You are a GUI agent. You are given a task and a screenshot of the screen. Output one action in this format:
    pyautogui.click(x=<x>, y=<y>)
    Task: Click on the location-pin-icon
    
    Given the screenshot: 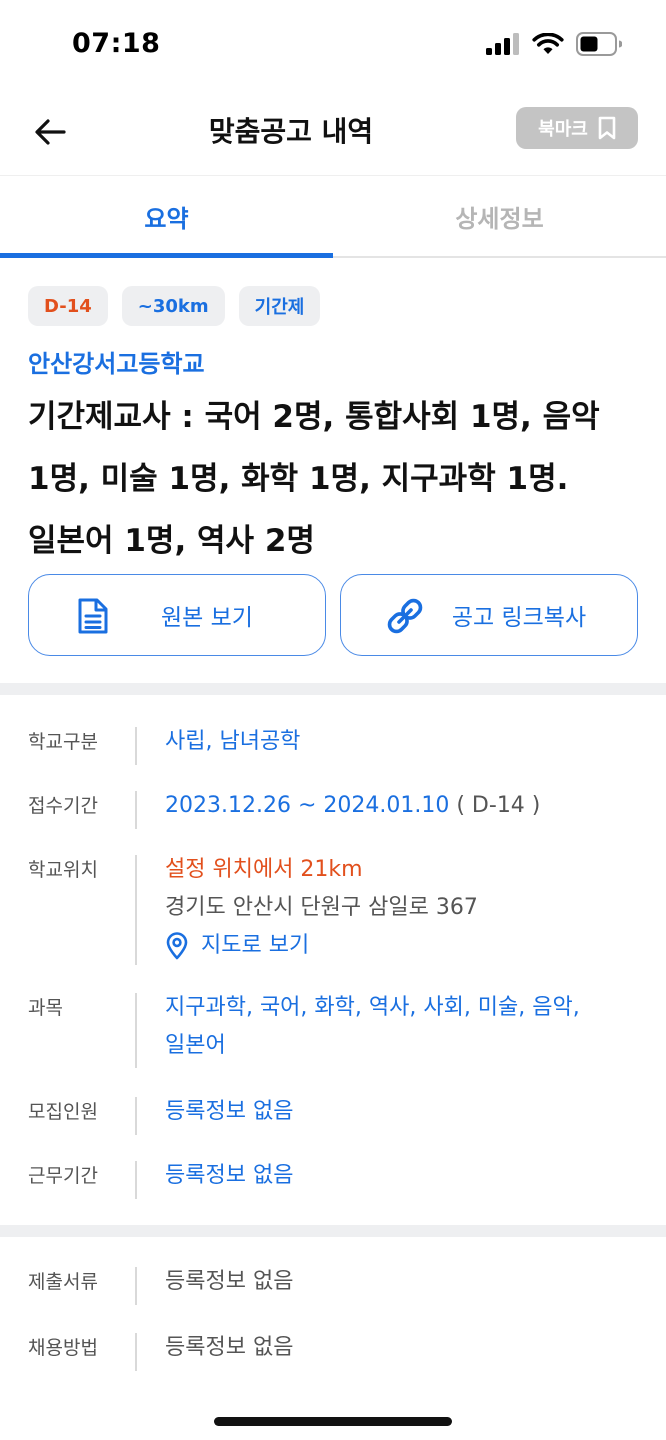 What is the action you would take?
    pyautogui.click(x=177, y=946)
    